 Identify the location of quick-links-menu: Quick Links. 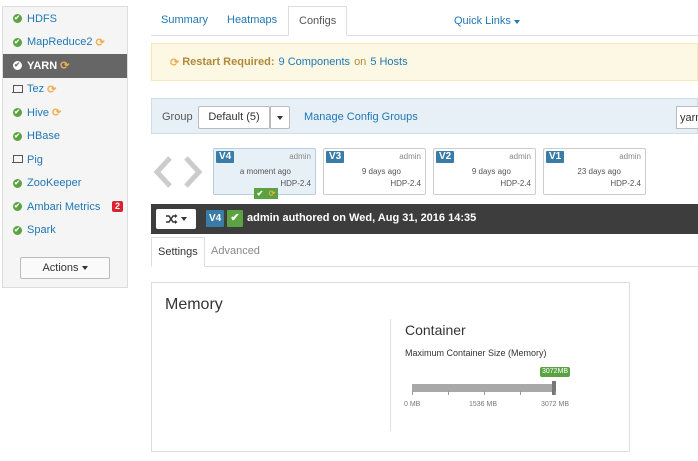
(487, 21).